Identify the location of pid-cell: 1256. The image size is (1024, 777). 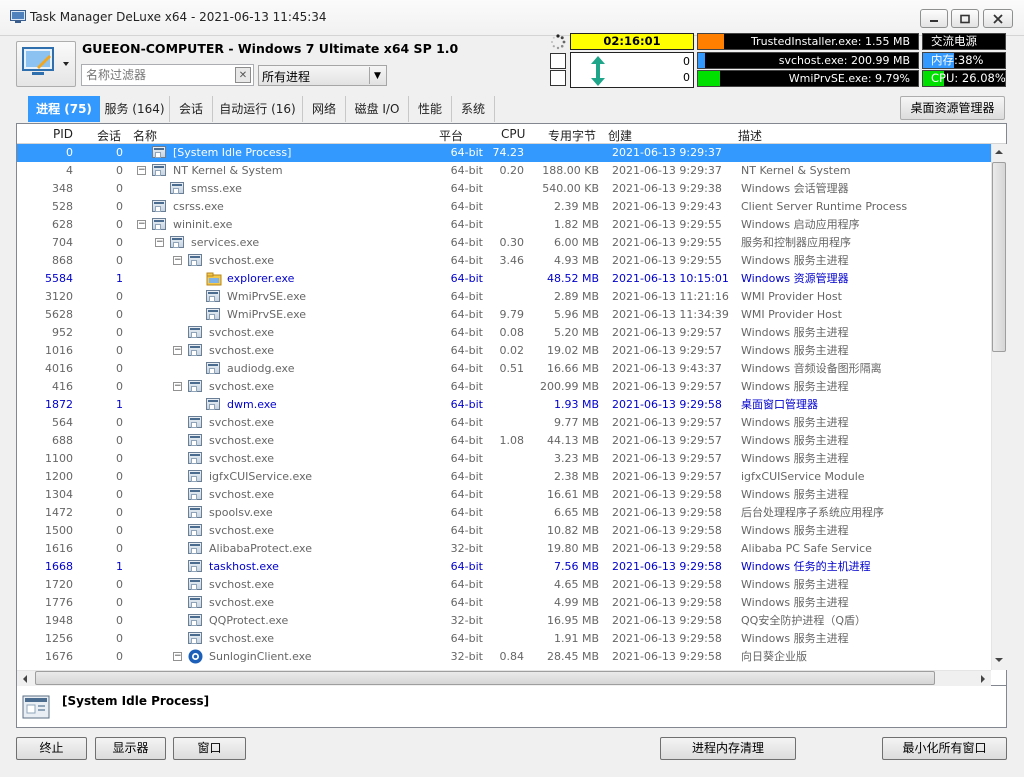
(59, 638).